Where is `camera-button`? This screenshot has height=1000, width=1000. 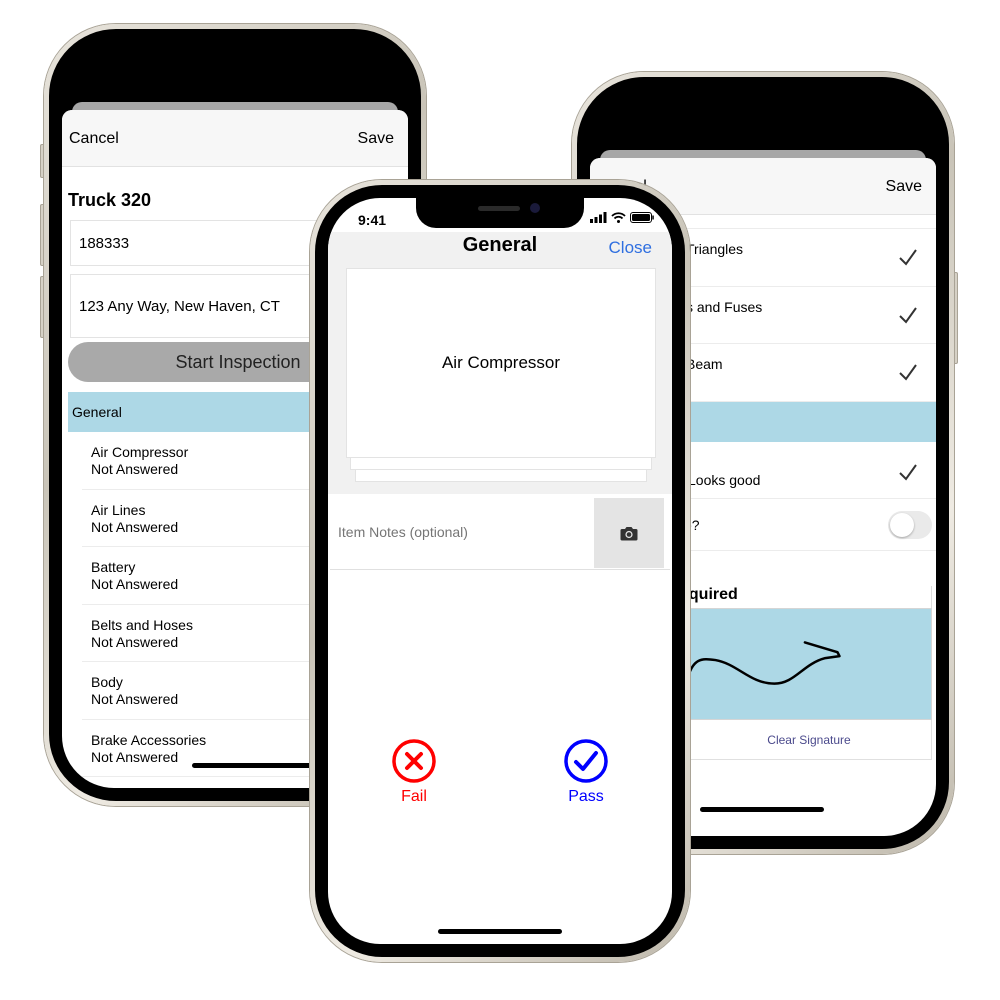
camera-button is located at coordinates (629, 533).